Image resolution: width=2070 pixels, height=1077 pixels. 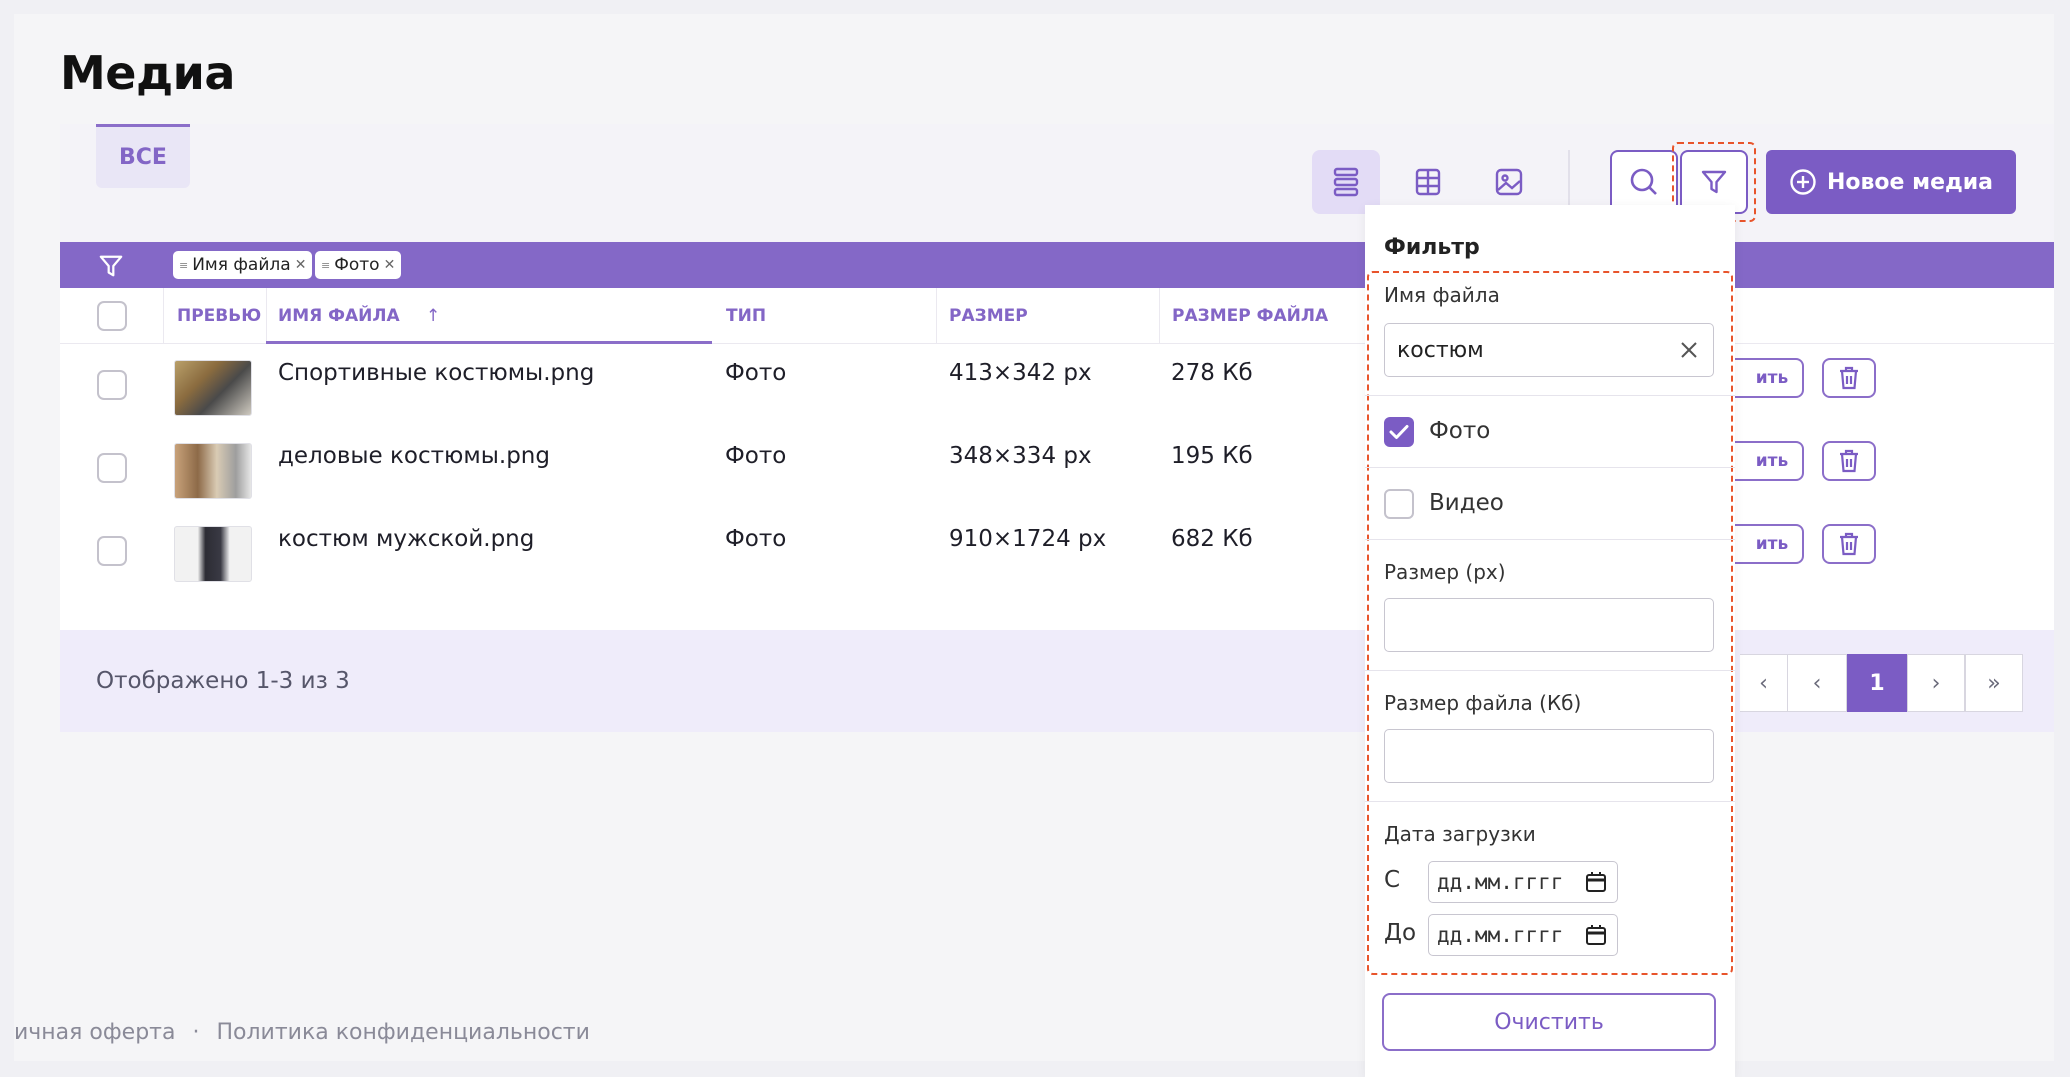 What do you see at coordinates (406, 539) in the screenshot?
I see `file-name: костюм мужской.png` at bounding box center [406, 539].